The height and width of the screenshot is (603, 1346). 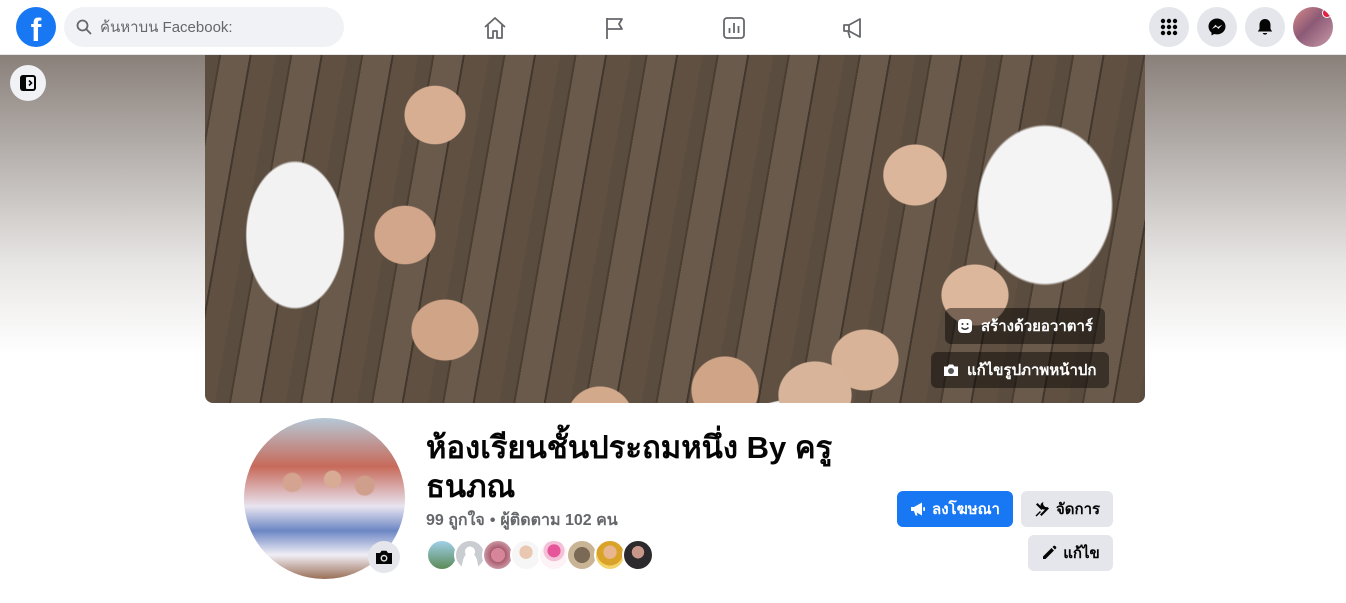 I want to click on search-input, so click(x=215, y=27).